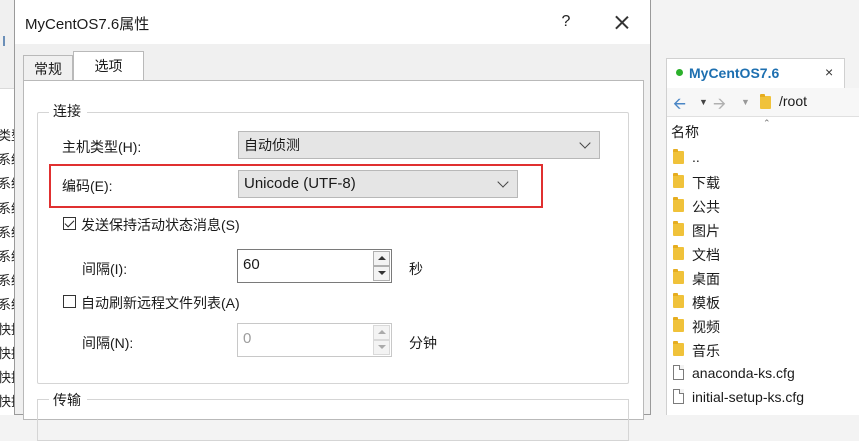 Image resolution: width=859 pixels, height=441 pixels. Describe the element at coordinates (679, 72) in the screenshot. I see `connected-status-icon` at that location.